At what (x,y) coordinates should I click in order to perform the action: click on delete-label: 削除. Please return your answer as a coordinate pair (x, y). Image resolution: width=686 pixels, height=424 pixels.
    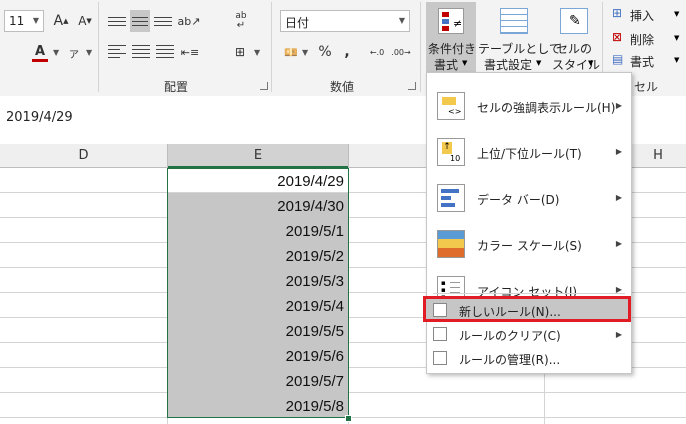
    Looking at the image, I should click on (642, 40).